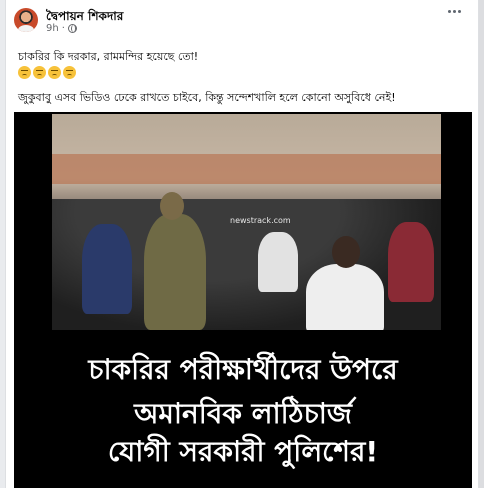 This screenshot has width=484, height=488. Describe the element at coordinates (72, 28) in the screenshot. I see `globe-icon` at that location.